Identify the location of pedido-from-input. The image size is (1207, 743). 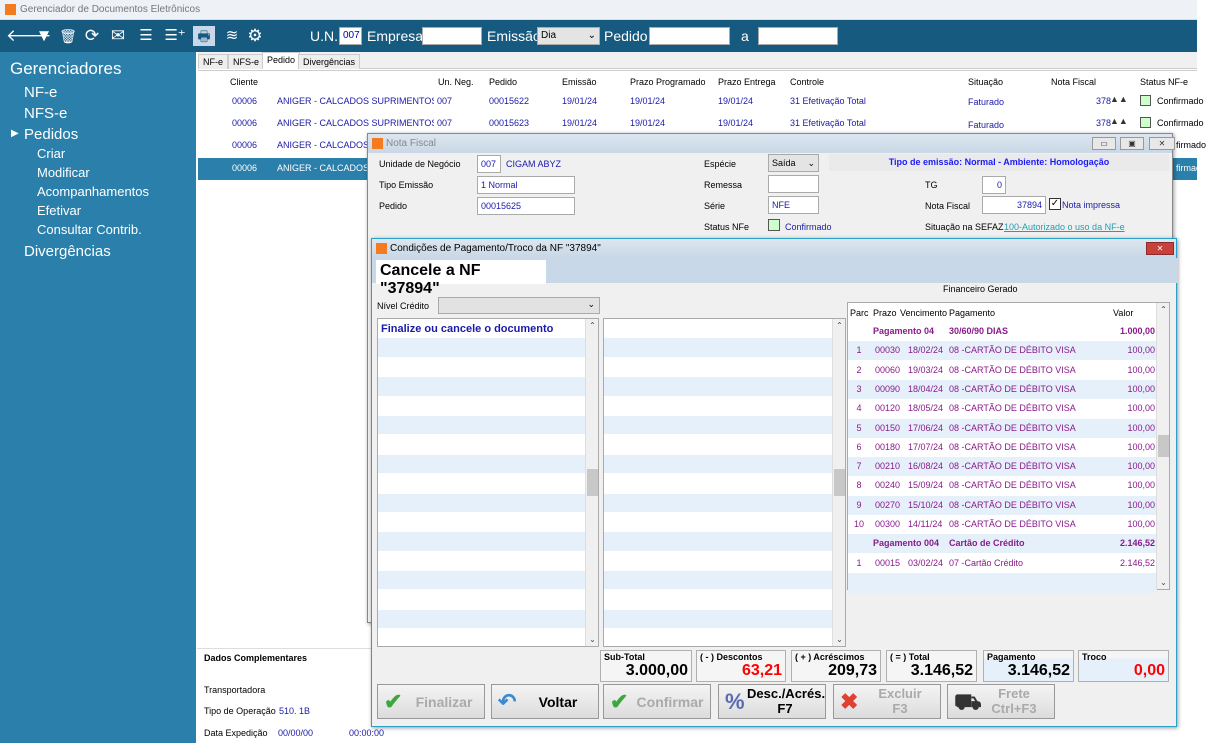
(689, 36).